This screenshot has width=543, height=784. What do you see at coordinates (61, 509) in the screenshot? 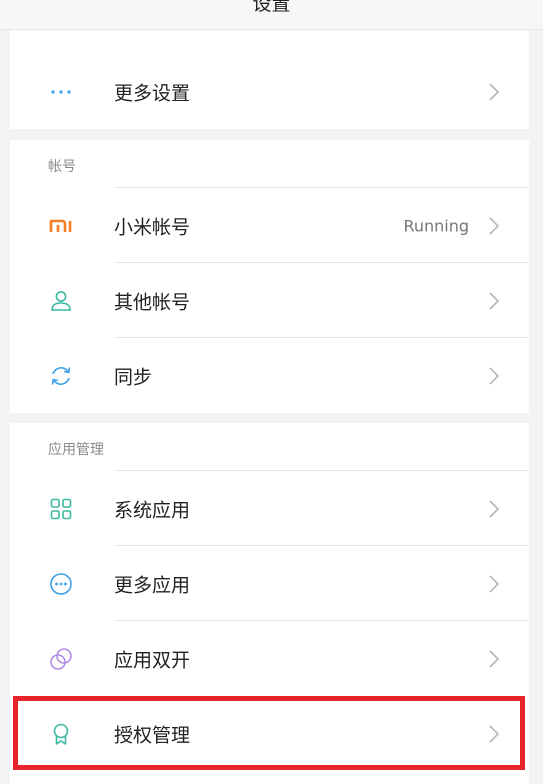
I see `grid-icon` at bounding box center [61, 509].